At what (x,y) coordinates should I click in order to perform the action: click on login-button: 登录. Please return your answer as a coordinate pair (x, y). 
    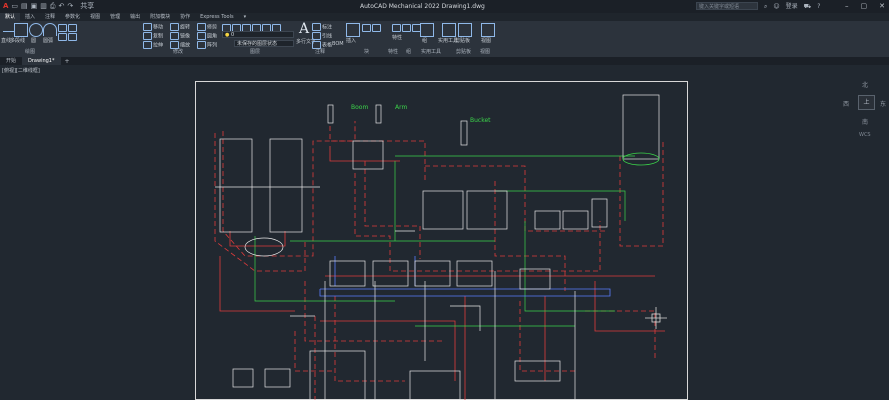
    Looking at the image, I should click on (792, 6).